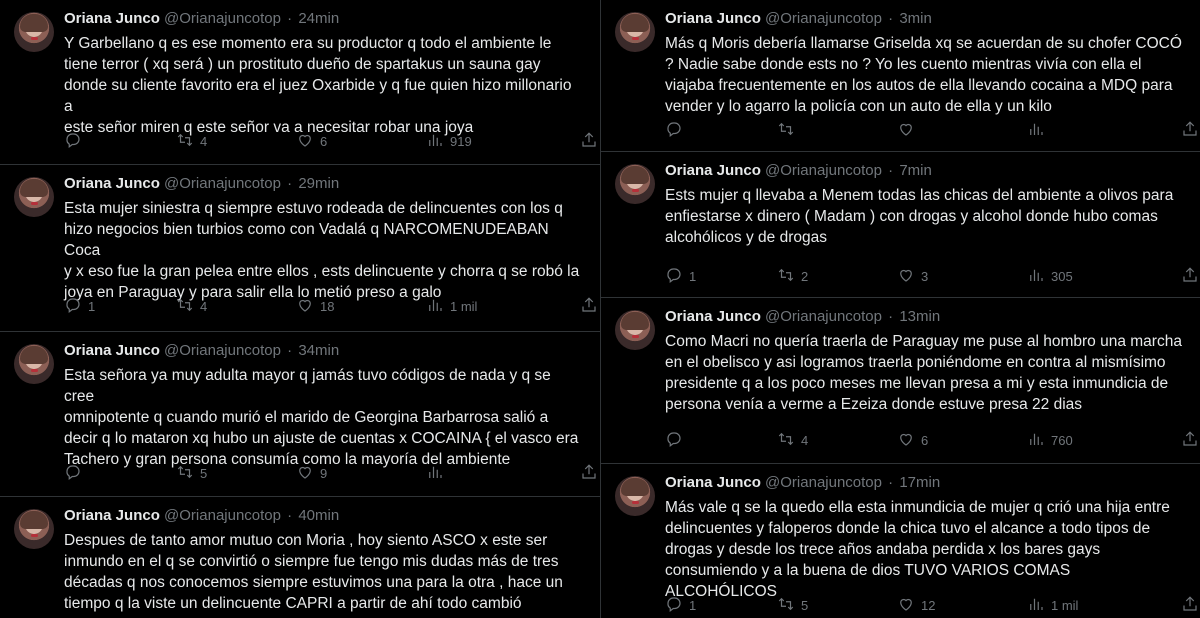 The height and width of the screenshot is (618, 1200). Describe the element at coordinates (916, 605) in the screenshot. I see `like-button: 12` at that location.